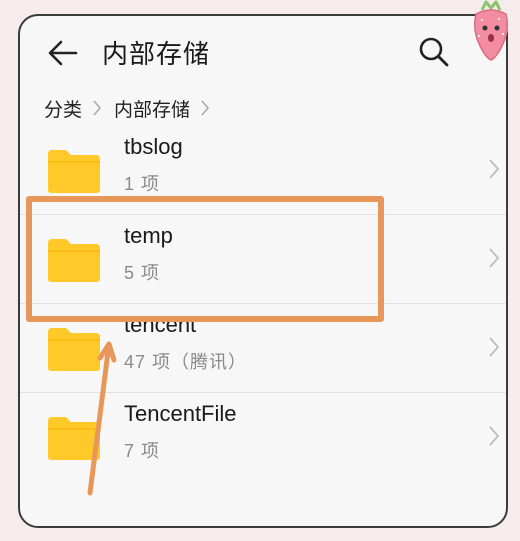 The image size is (520, 541). What do you see at coordinates (153, 146) in the screenshot?
I see `file-name: tbslog` at bounding box center [153, 146].